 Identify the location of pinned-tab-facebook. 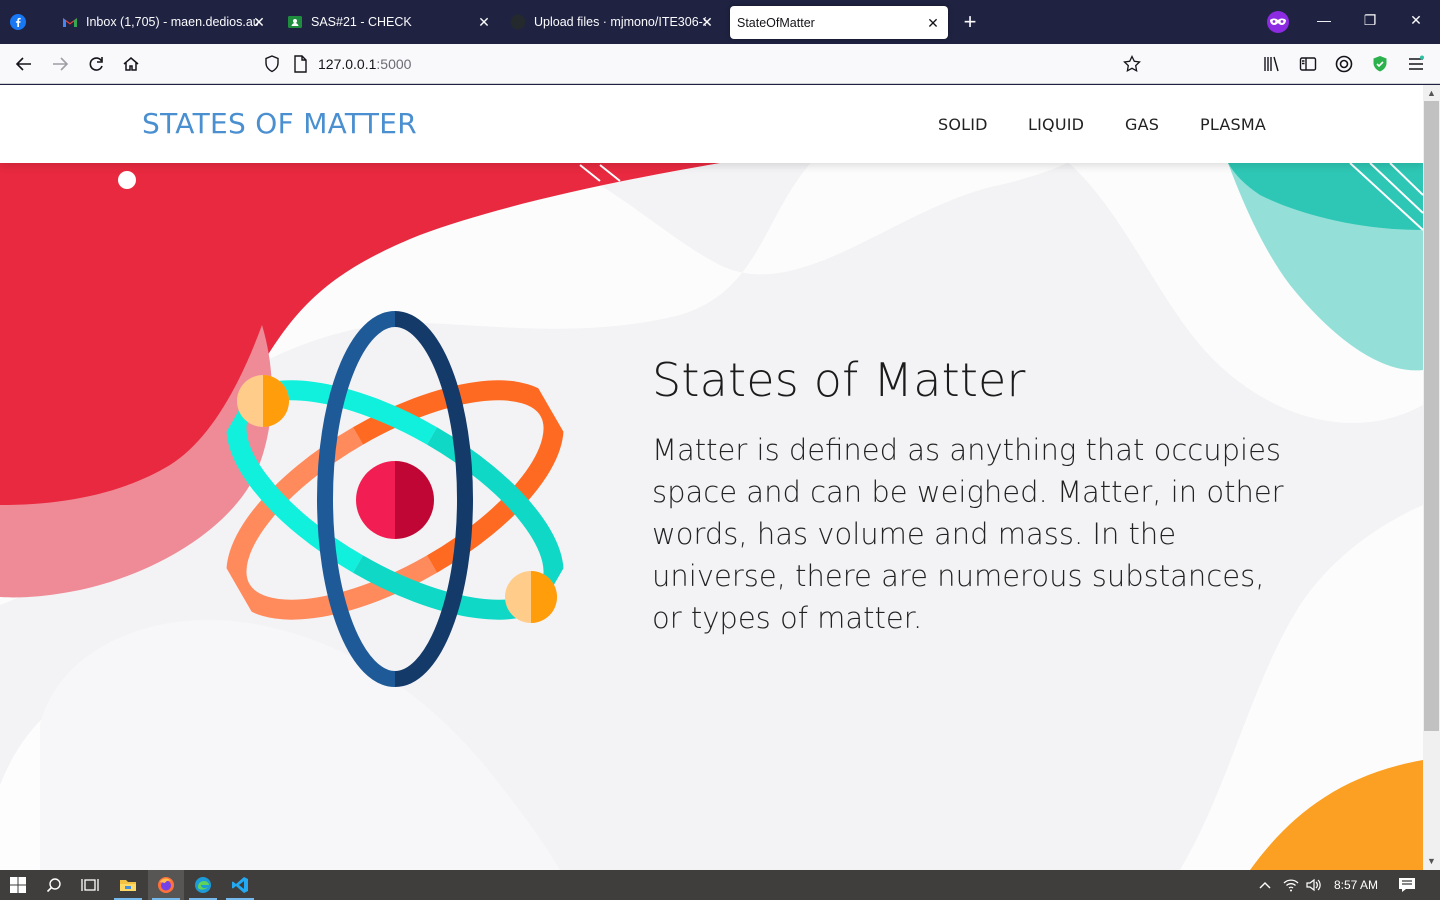
(20, 22).